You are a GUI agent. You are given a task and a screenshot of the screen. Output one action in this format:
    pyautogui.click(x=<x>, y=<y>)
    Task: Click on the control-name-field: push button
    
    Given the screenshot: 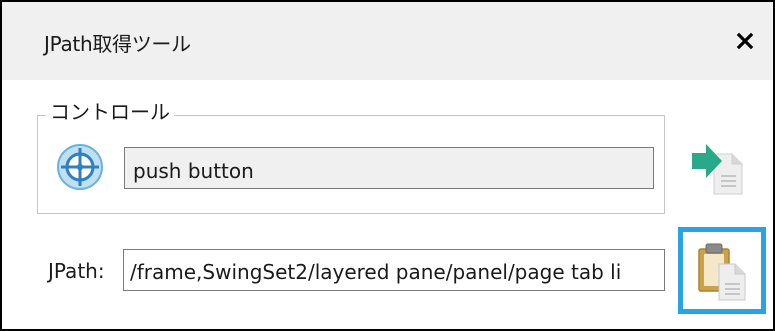 What is the action you would take?
    pyautogui.click(x=389, y=168)
    